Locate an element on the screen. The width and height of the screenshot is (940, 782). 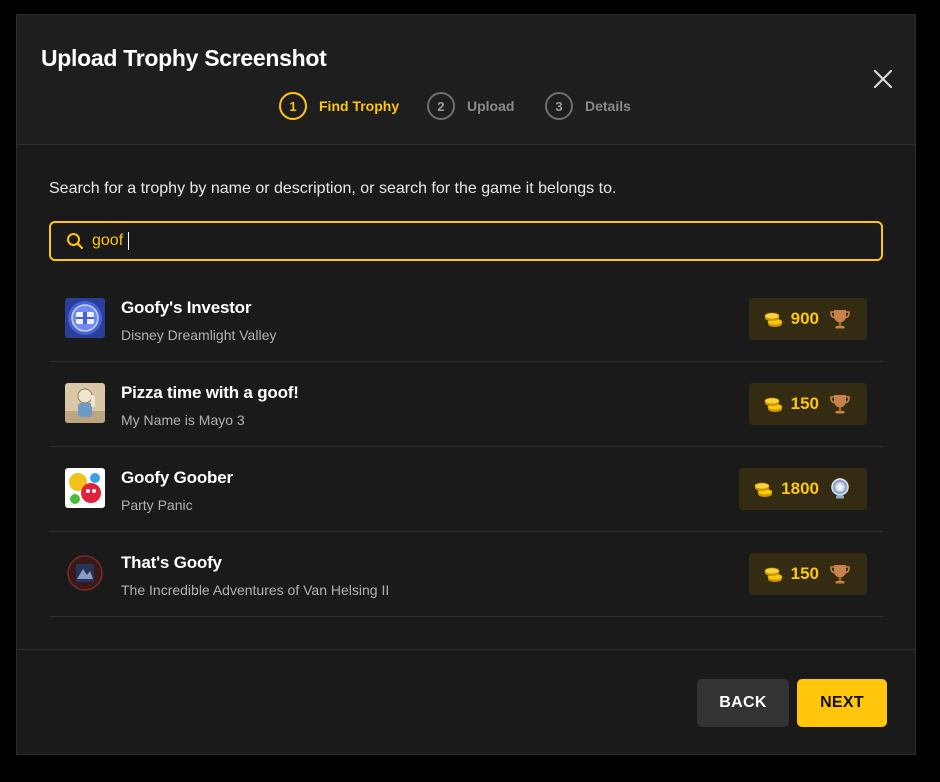
party-panic-icon is located at coordinates (85, 488).